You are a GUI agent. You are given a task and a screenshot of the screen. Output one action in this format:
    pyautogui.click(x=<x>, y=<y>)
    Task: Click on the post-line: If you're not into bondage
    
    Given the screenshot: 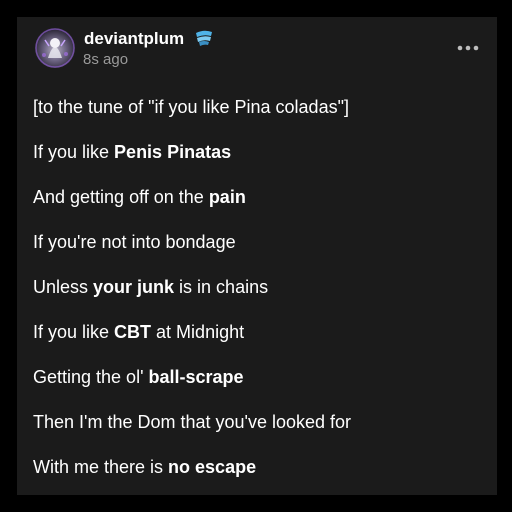 What is the action you would take?
    pyautogui.click(x=134, y=242)
    